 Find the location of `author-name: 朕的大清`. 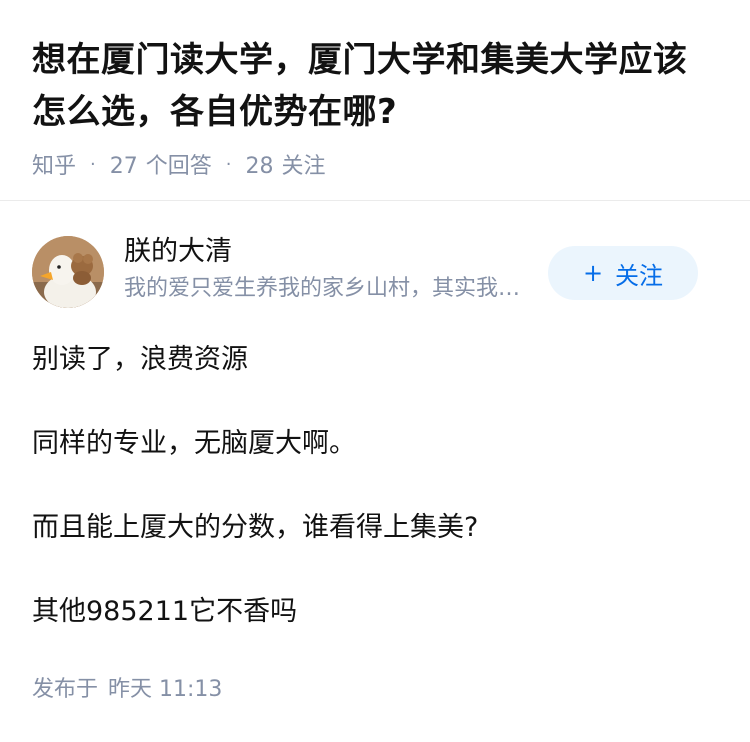

author-name: 朕的大清 is located at coordinates (334, 252).